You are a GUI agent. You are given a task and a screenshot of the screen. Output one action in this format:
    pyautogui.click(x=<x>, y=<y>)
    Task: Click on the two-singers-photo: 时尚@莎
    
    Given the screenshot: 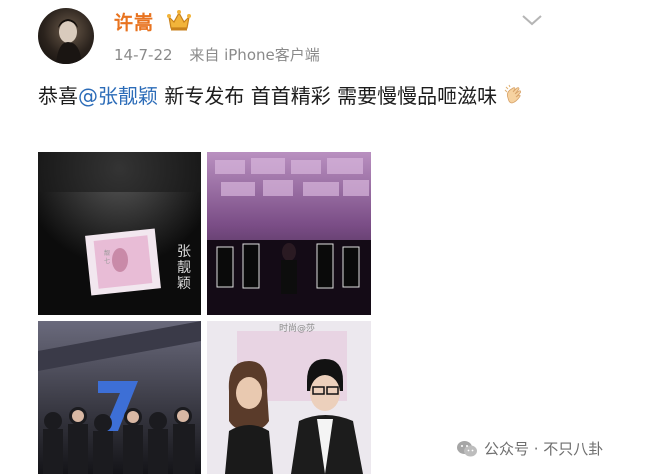 What is the action you would take?
    pyautogui.click(x=289, y=397)
    